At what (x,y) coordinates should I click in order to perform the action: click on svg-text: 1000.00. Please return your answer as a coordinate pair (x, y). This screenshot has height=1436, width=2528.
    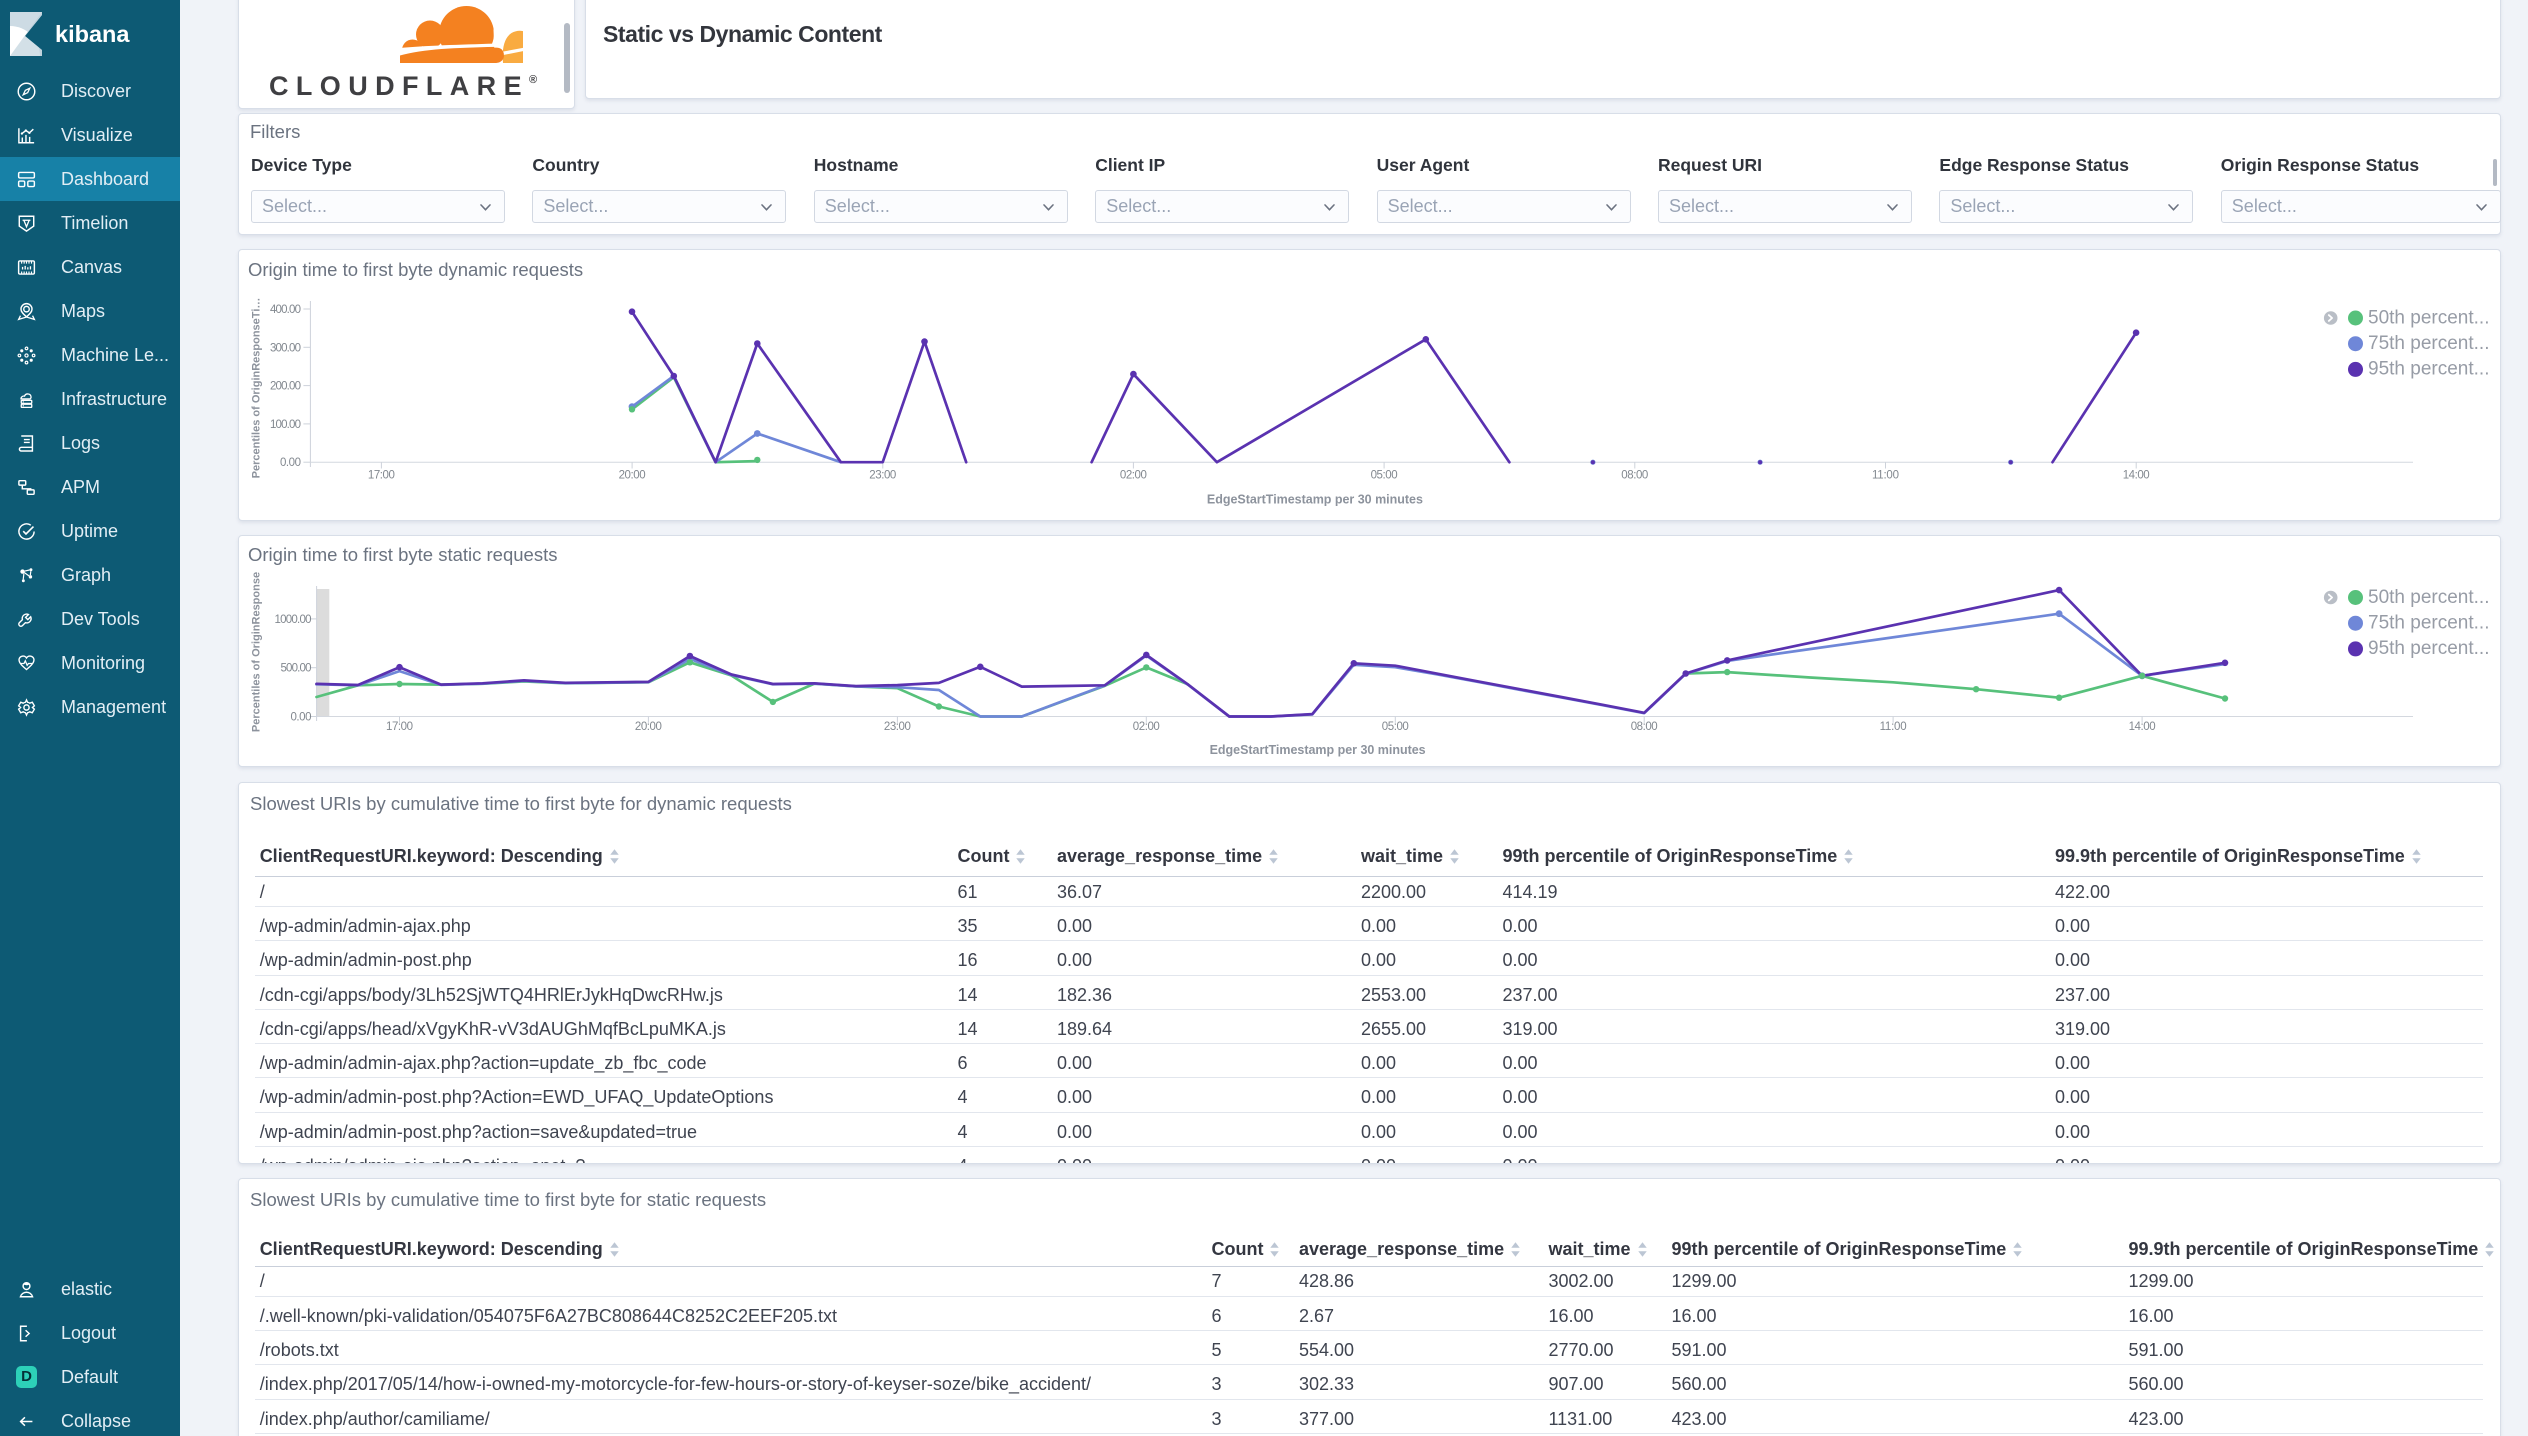
    Looking at the image, I should click on (293, 620).